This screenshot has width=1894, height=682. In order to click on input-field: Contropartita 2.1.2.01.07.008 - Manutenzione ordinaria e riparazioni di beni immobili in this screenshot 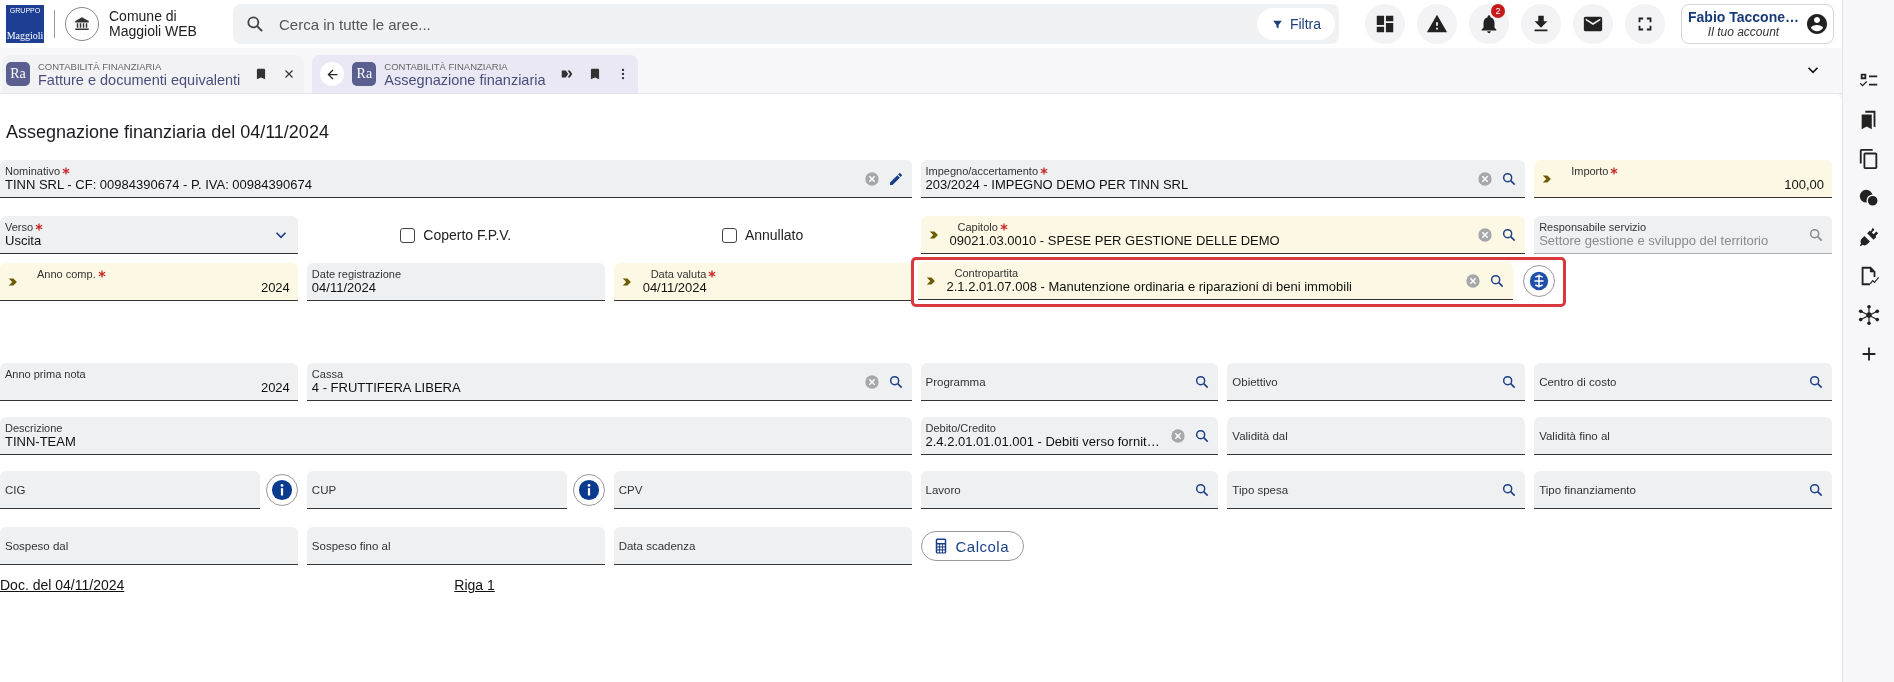, I will do `click(1215, 281)`.